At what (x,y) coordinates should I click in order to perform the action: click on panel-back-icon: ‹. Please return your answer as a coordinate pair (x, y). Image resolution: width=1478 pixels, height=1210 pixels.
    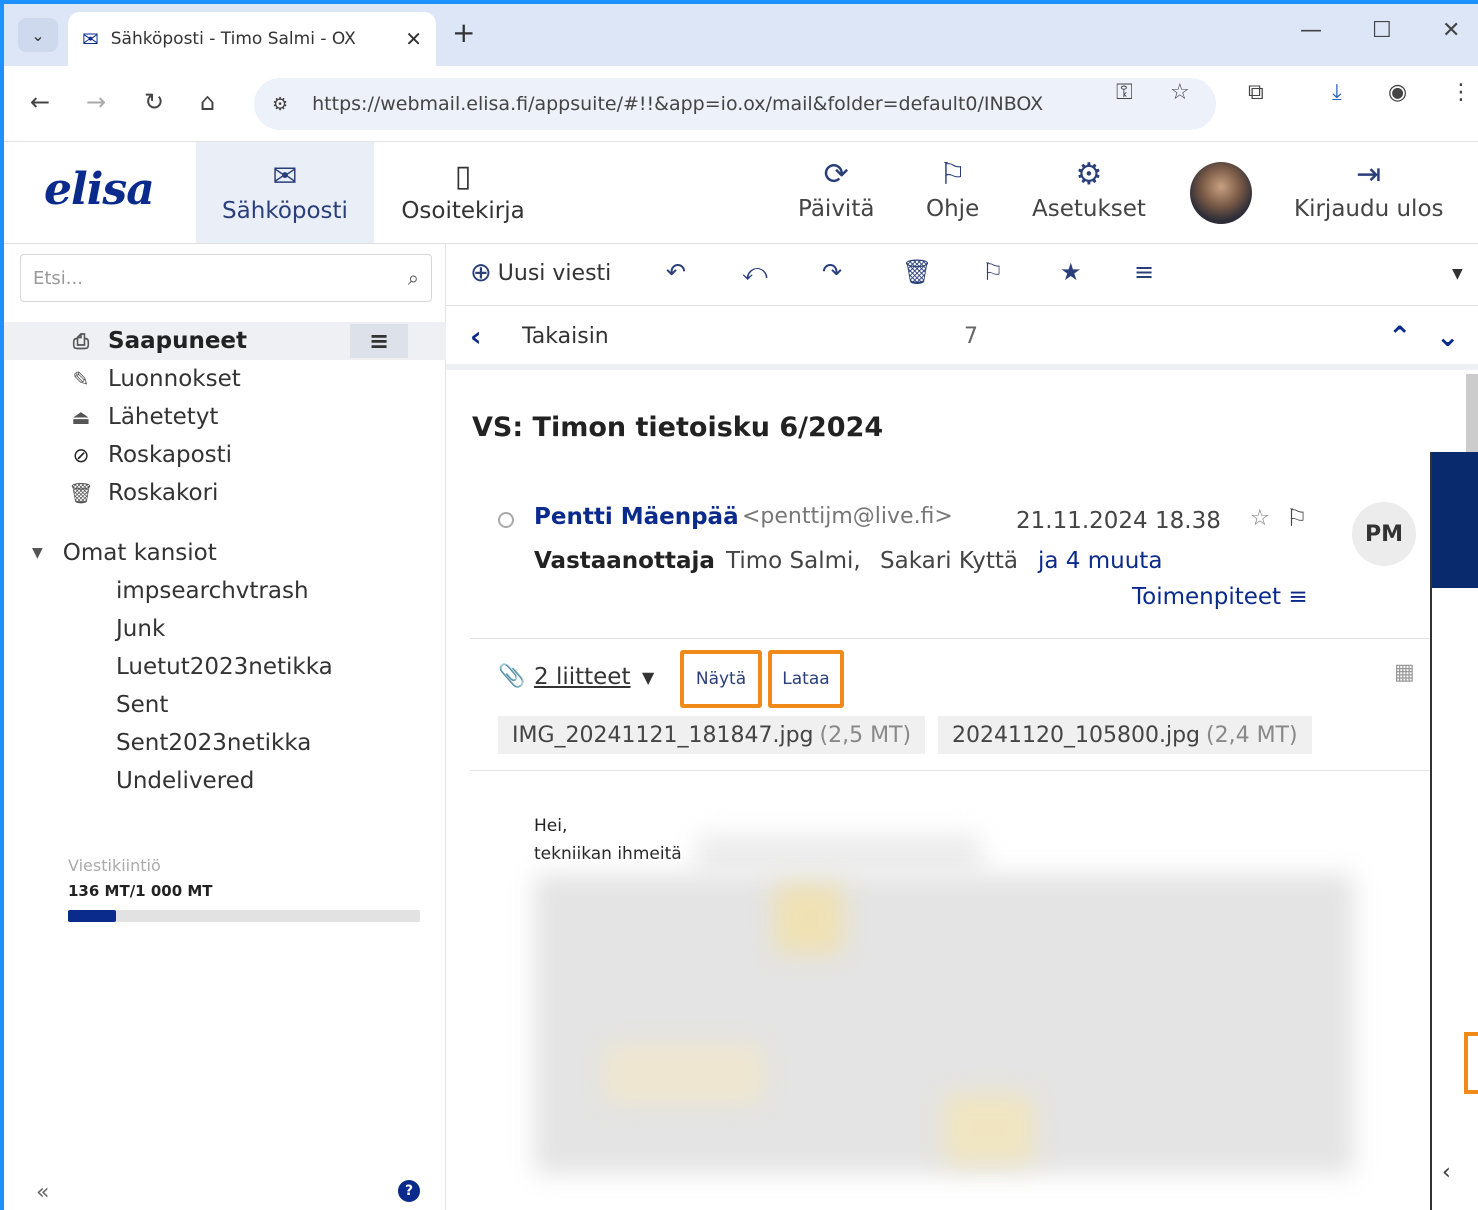
    Looking at the image, I should click on (1446, 1172).